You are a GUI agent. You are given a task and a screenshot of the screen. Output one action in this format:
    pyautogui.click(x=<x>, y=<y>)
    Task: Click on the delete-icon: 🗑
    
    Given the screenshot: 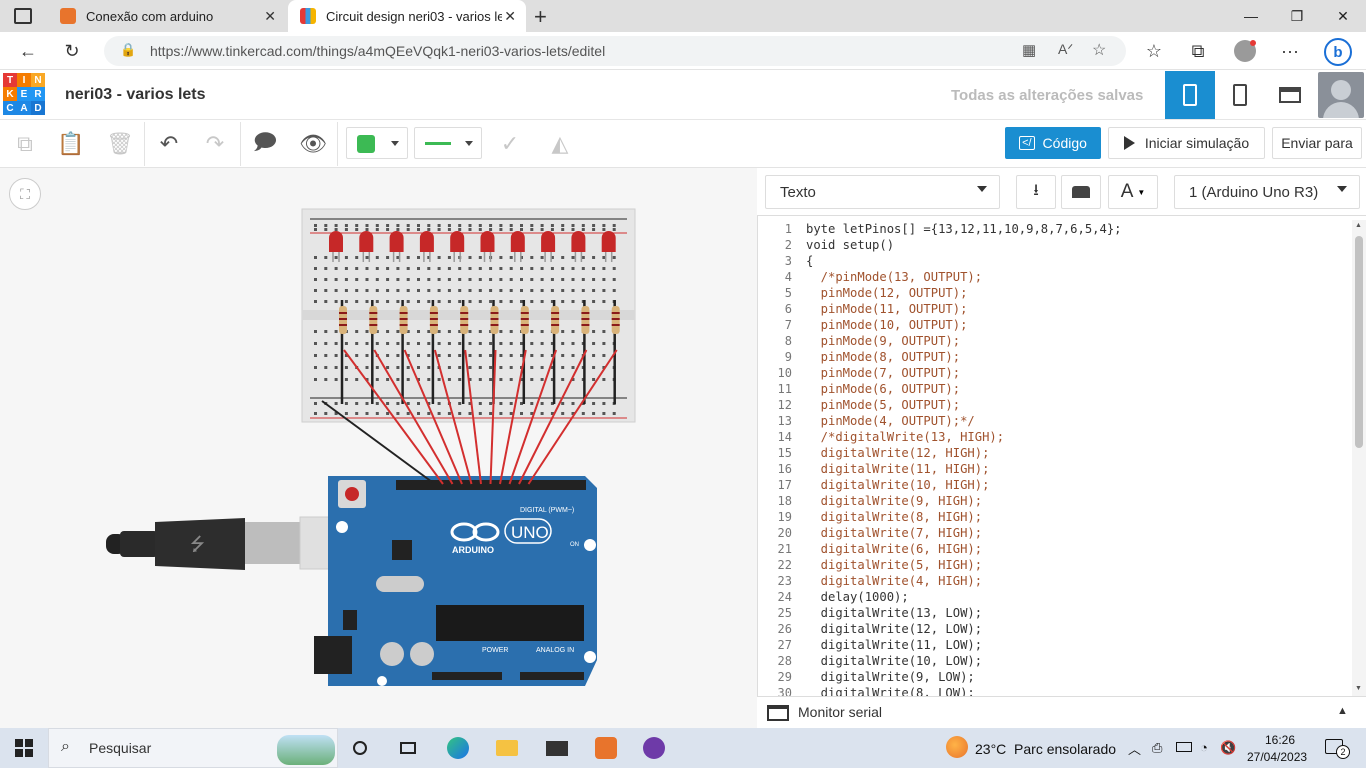 What is the action you would take?
    pyautogui.click(x=120, y=144)
    